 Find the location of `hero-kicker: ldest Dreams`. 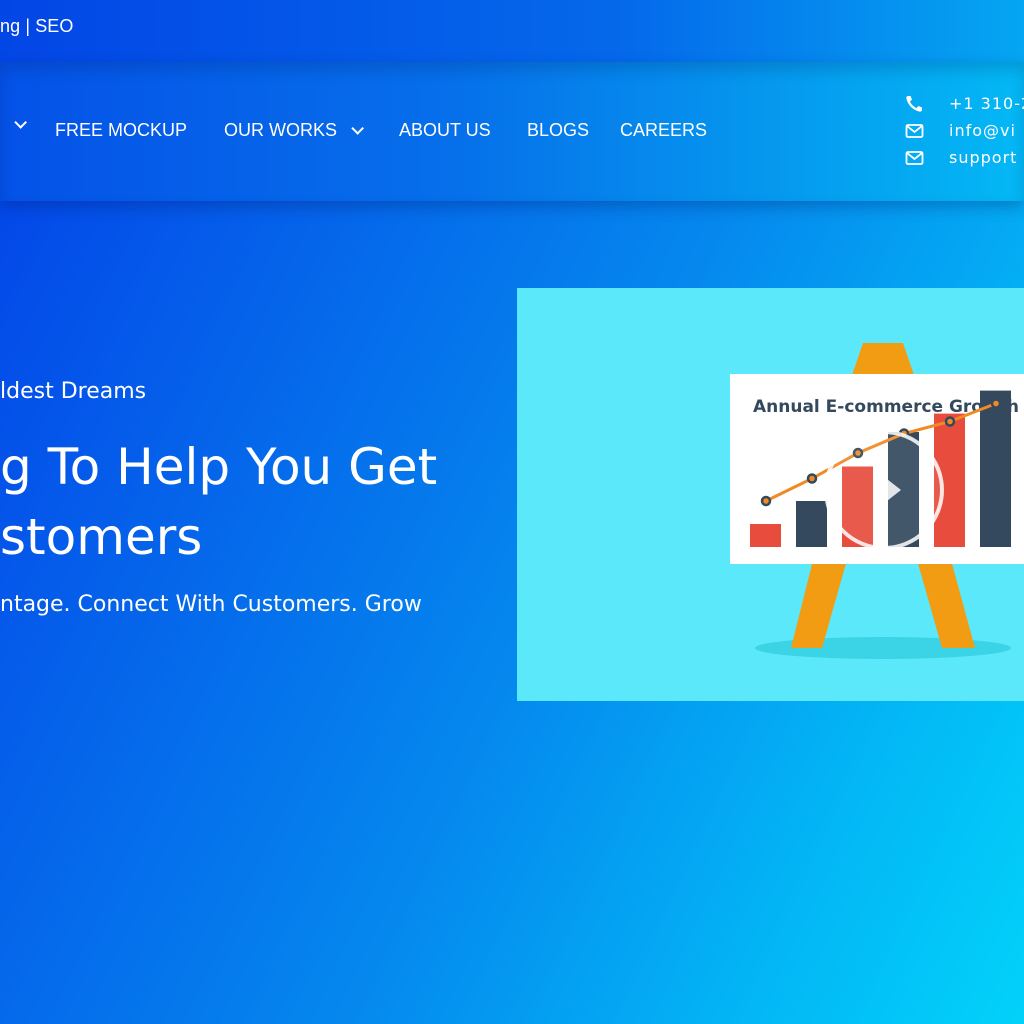

hero-kicker: ldest Dreams is located at coordinates (73, 391).